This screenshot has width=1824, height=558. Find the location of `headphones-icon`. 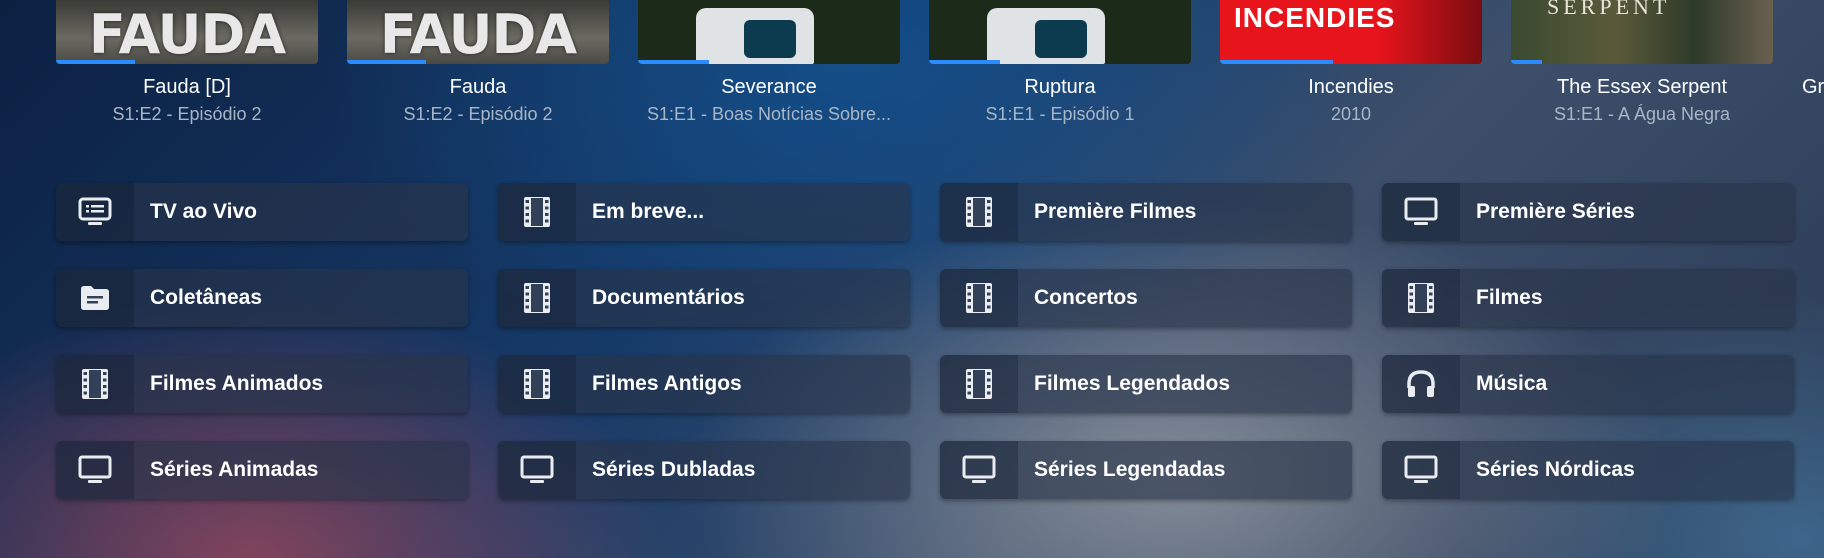

headphones-icon is located at coordinates (1421, 384).